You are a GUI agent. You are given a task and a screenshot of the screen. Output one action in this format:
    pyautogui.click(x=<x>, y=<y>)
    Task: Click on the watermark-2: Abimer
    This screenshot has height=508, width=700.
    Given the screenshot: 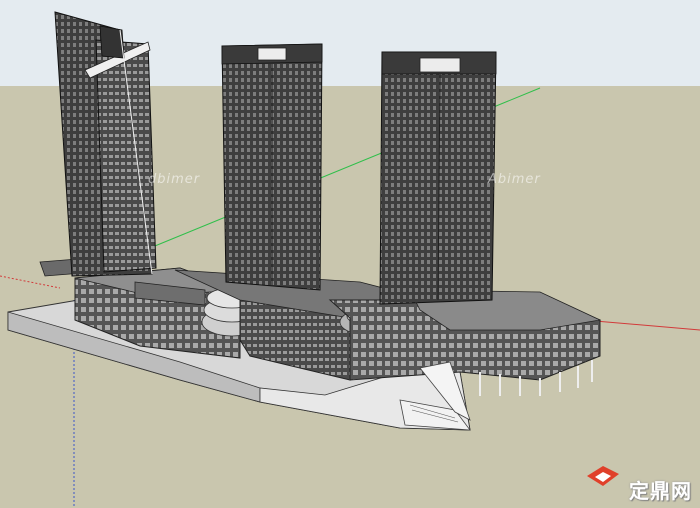 What is the action you would take?
    pyautogui.click(x=514, y=179)
    